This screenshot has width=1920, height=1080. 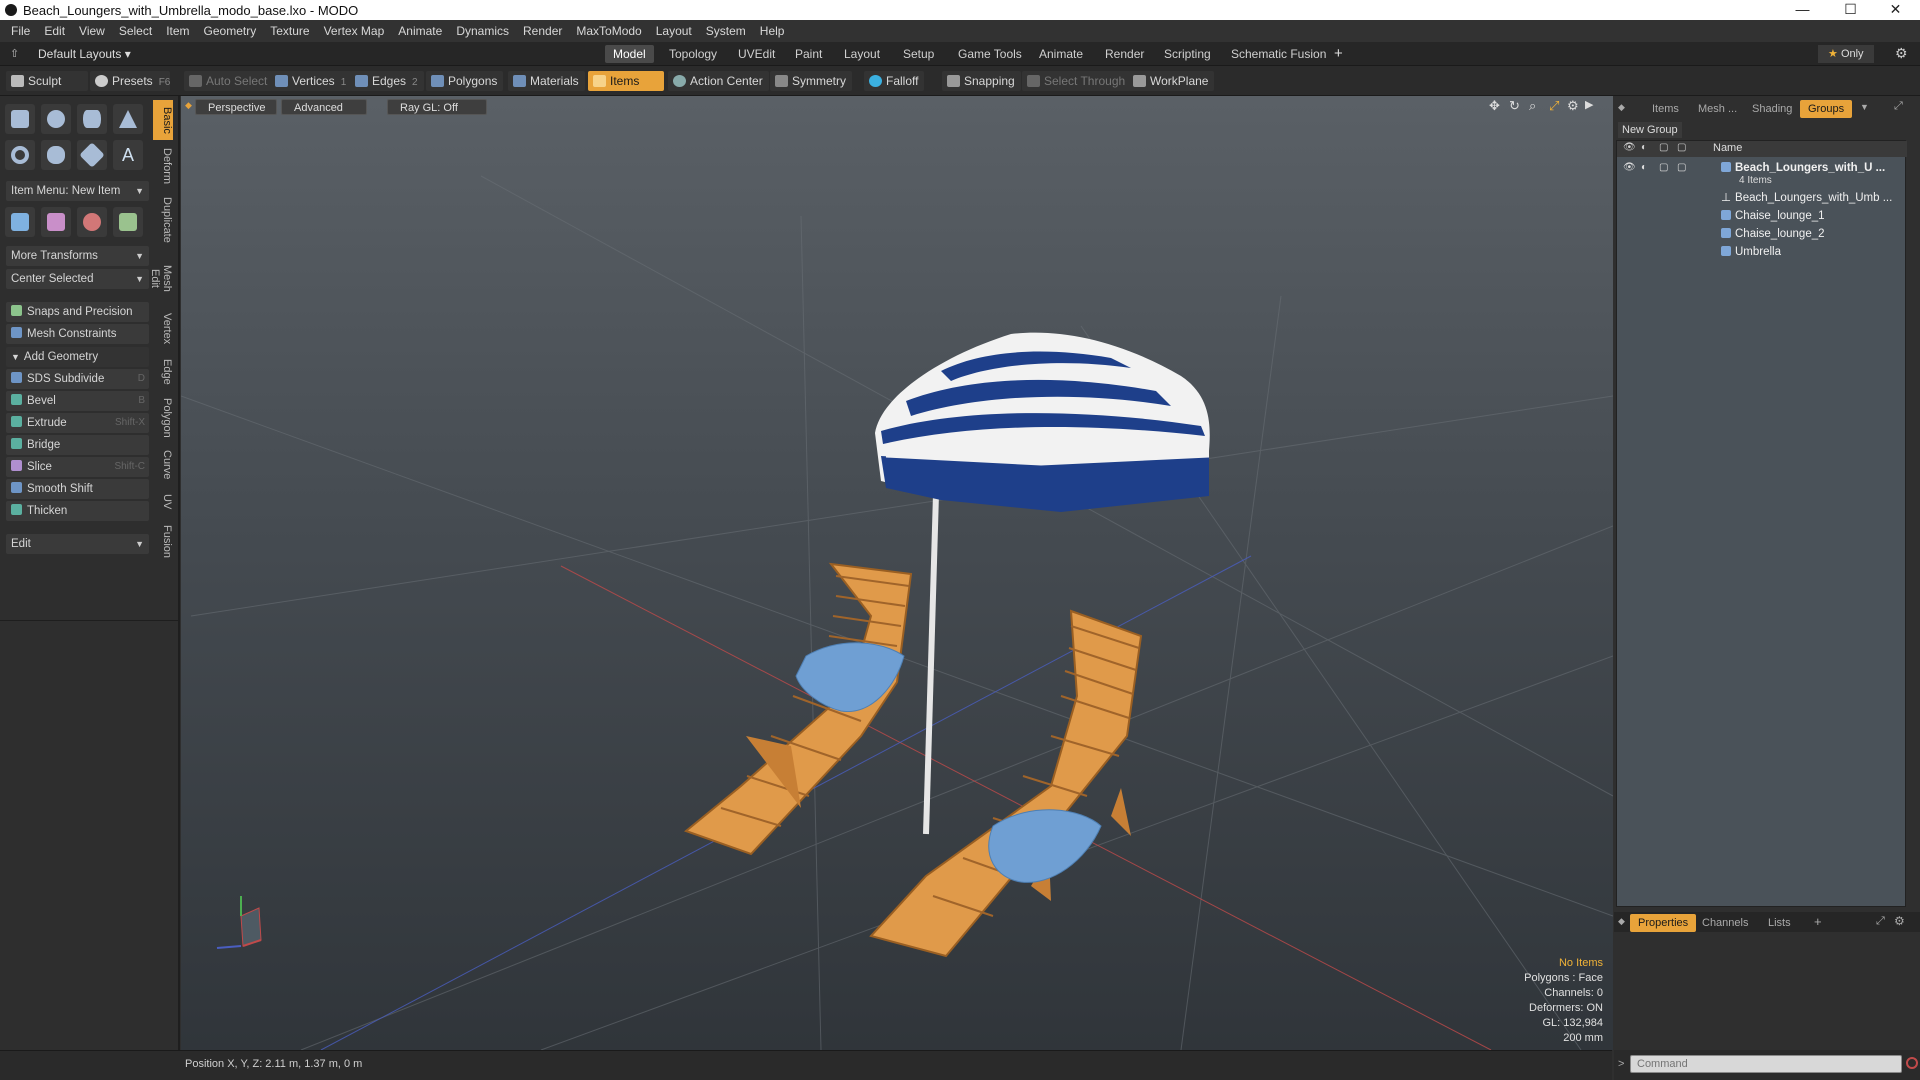 I want to click on tab-paint: Paint, so click(x=808, y=54).